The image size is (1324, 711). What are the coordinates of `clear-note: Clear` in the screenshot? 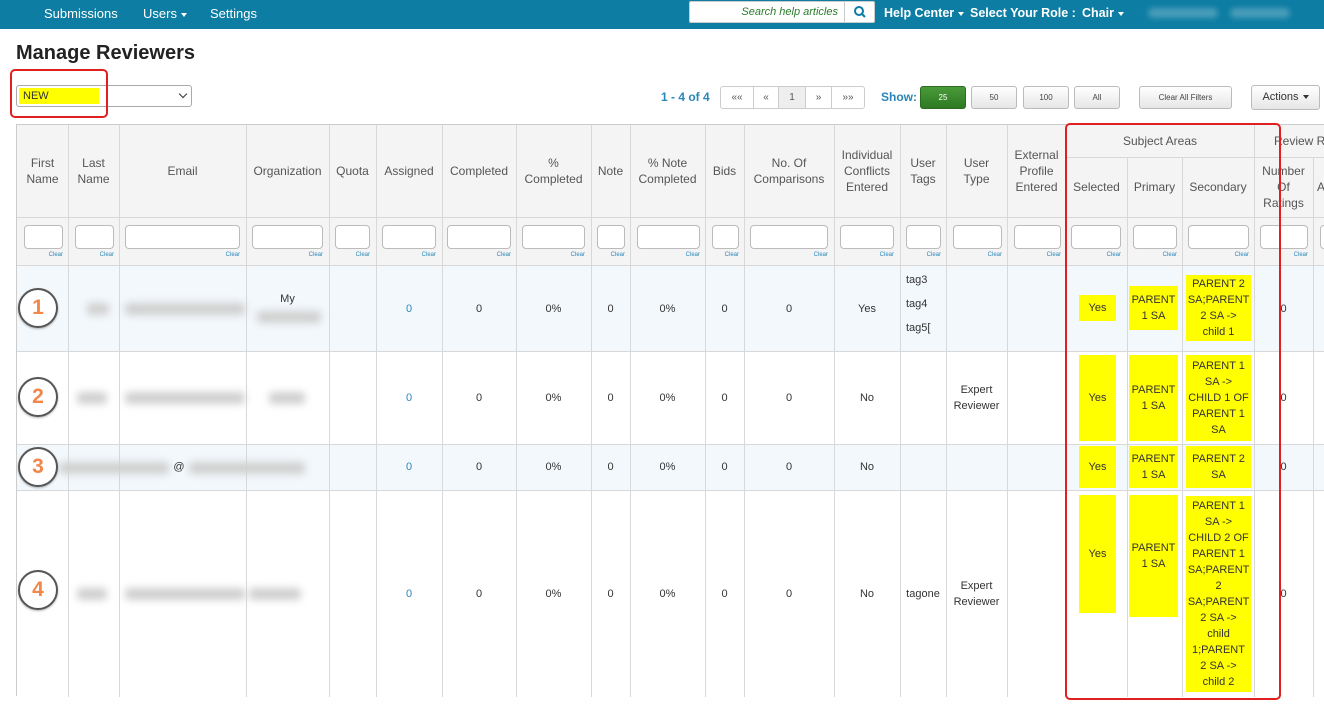 It's located at (611, 255).